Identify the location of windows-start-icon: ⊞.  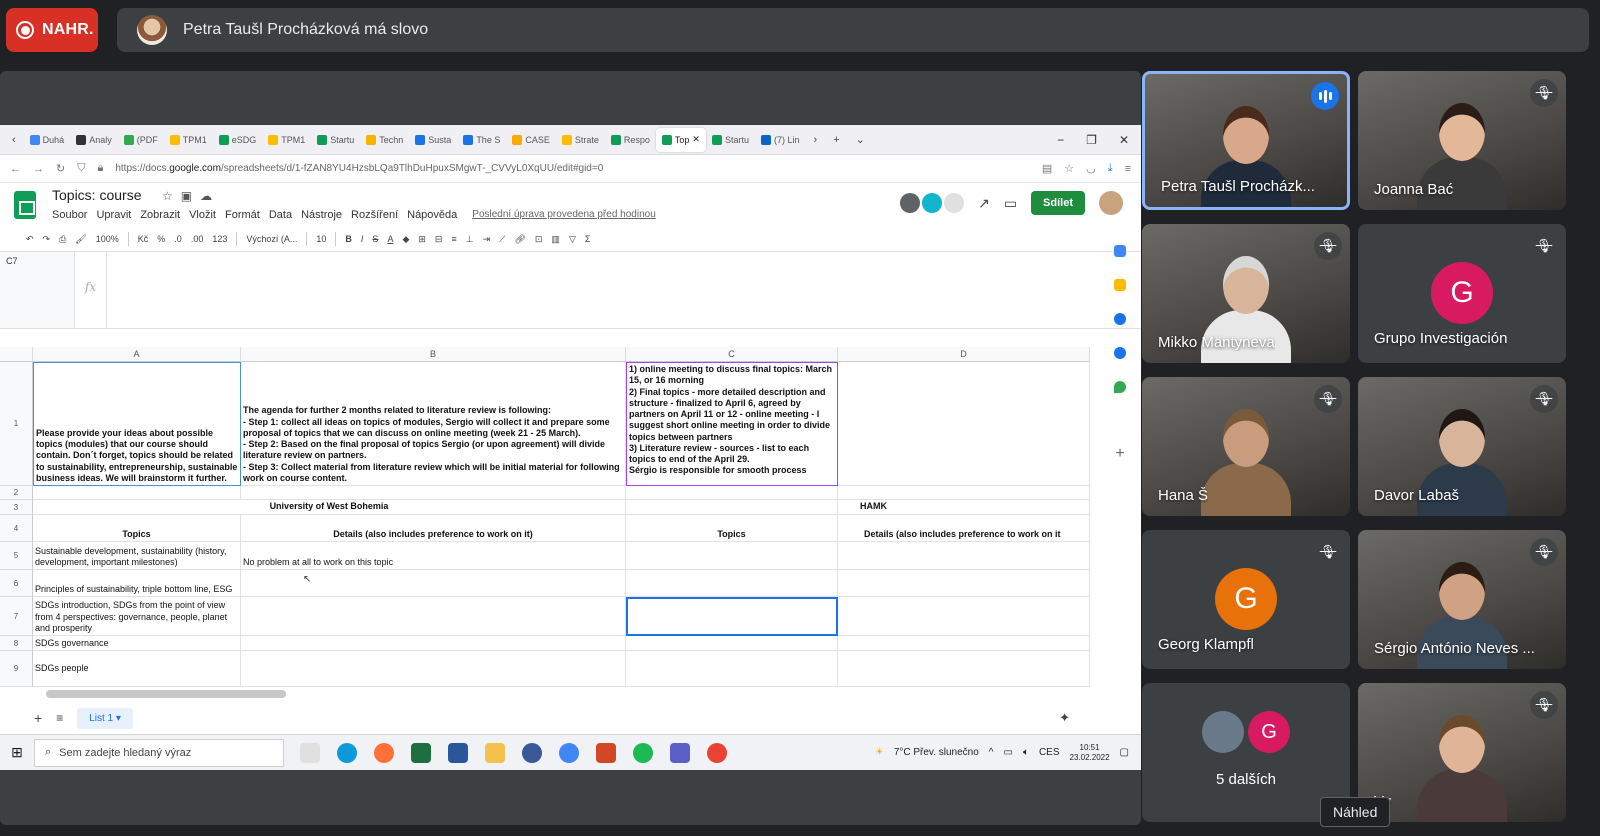
(17, 752).